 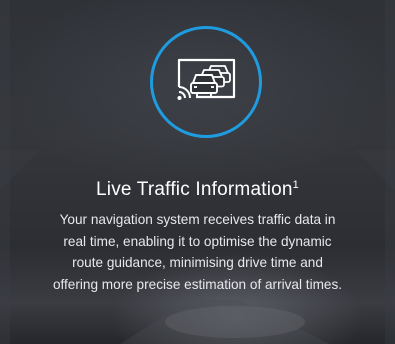 I want to click on feature-title-text: Live Traffic Information, so click(x=194, y=189).